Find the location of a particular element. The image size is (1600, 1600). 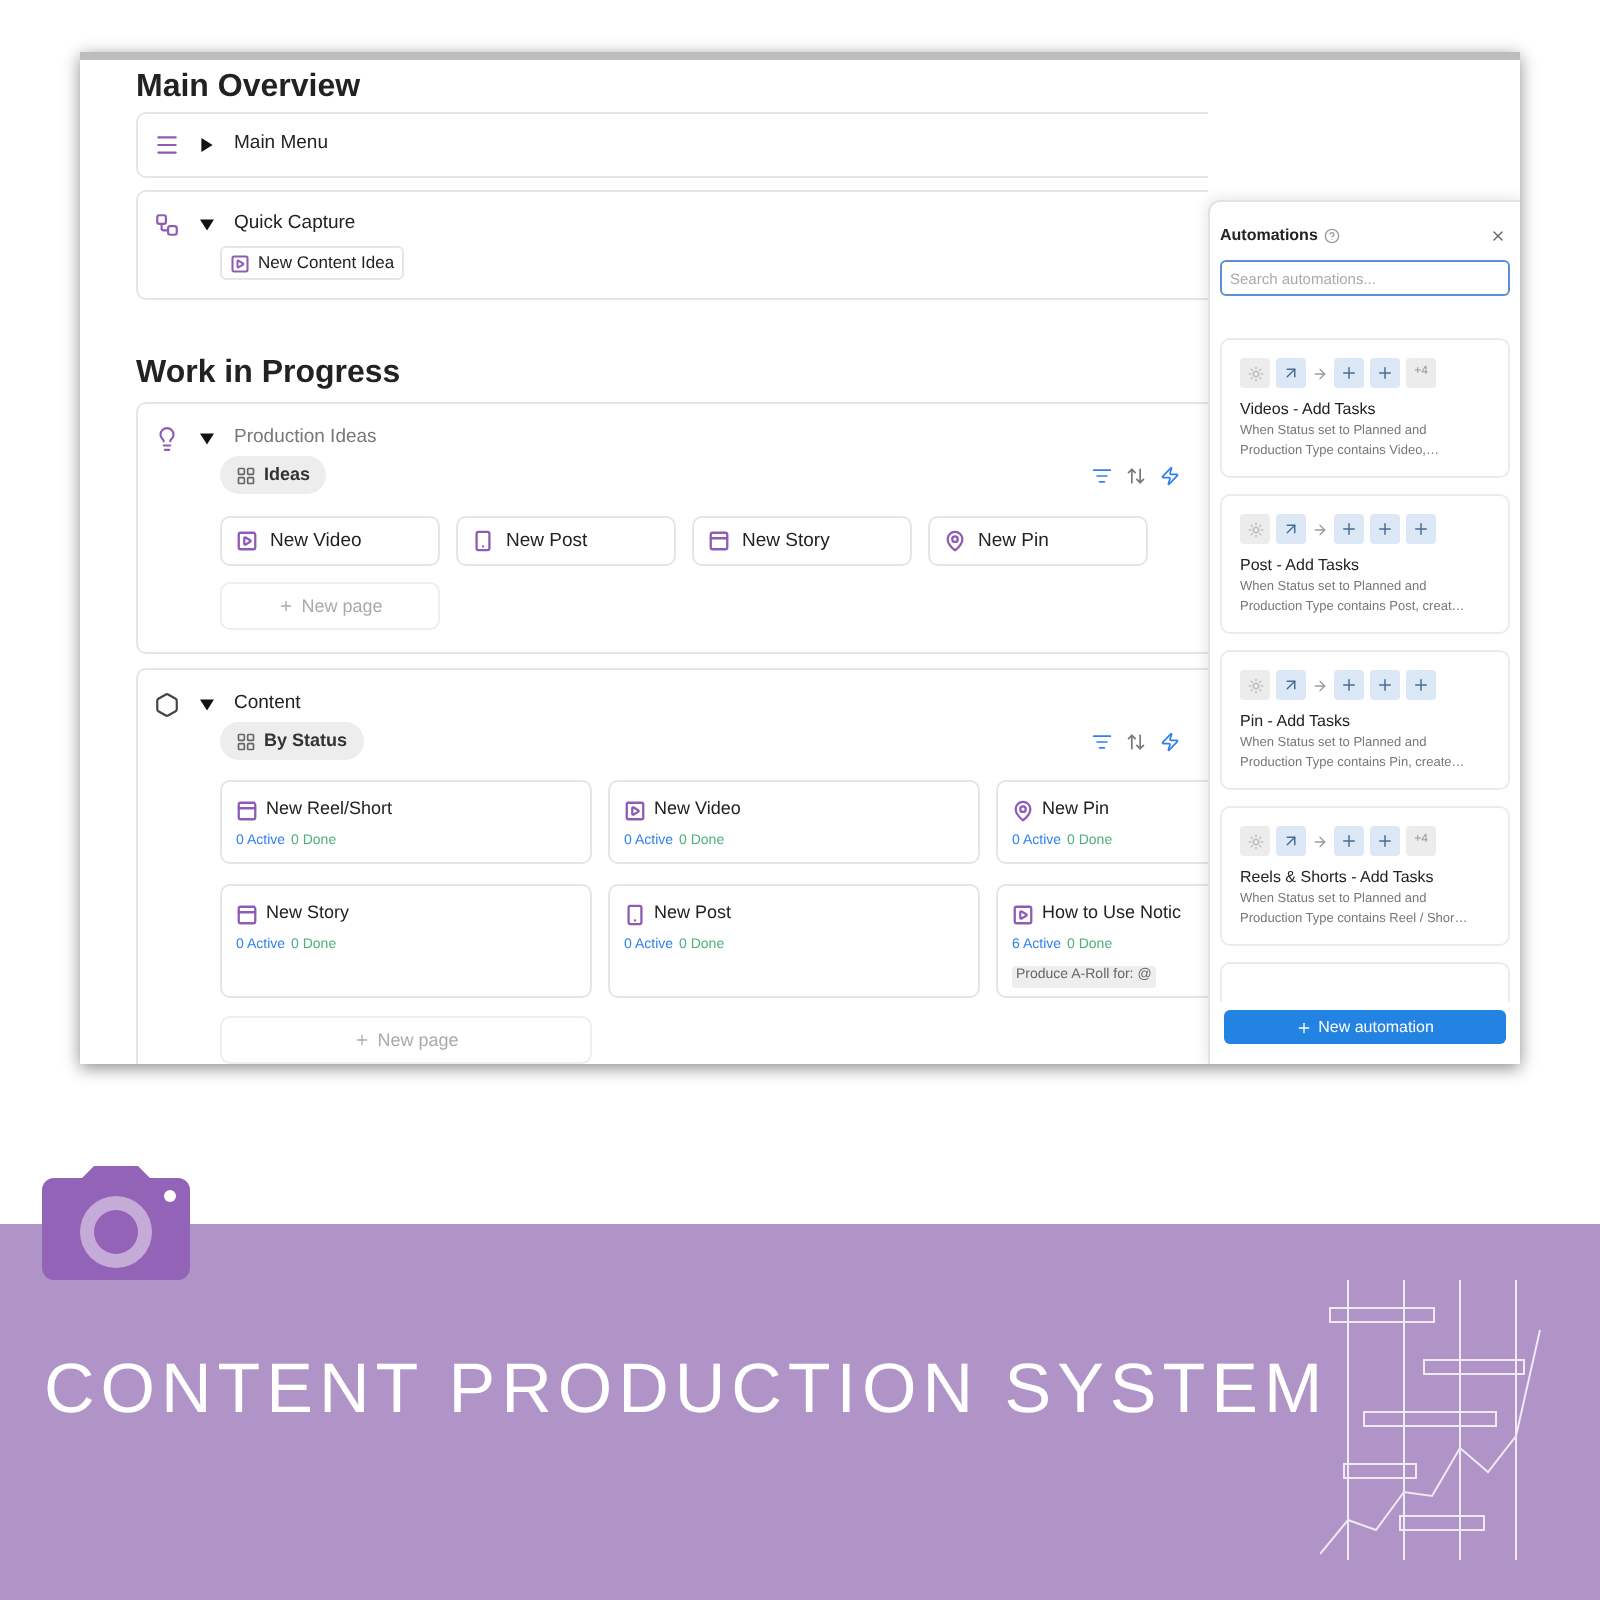

automation-title: Videos - Add Tasks is located at coordinates (1309, 410).